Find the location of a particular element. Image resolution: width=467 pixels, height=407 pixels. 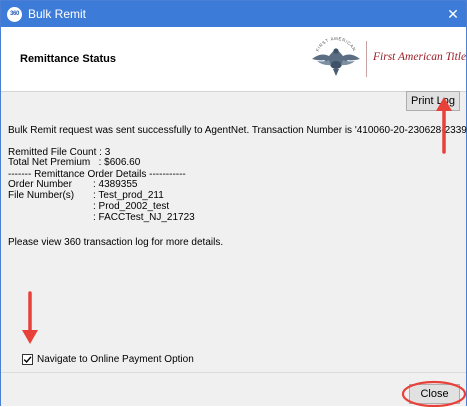

checkmark-icon is located at coordinates (27, 360).